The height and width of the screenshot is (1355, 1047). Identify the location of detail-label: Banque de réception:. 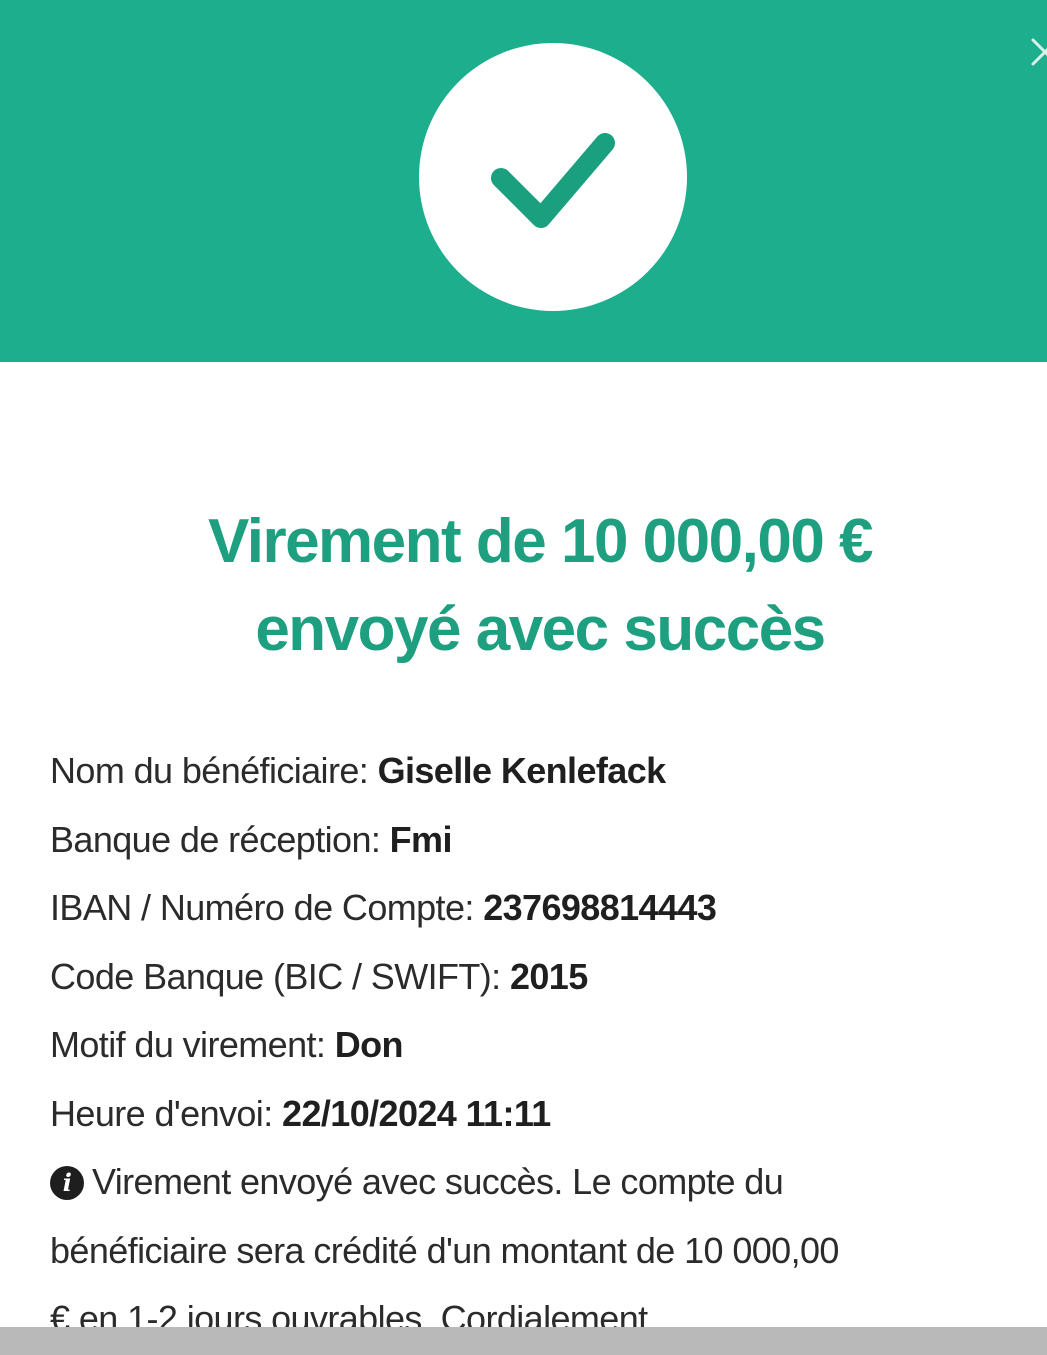
(215, 839).